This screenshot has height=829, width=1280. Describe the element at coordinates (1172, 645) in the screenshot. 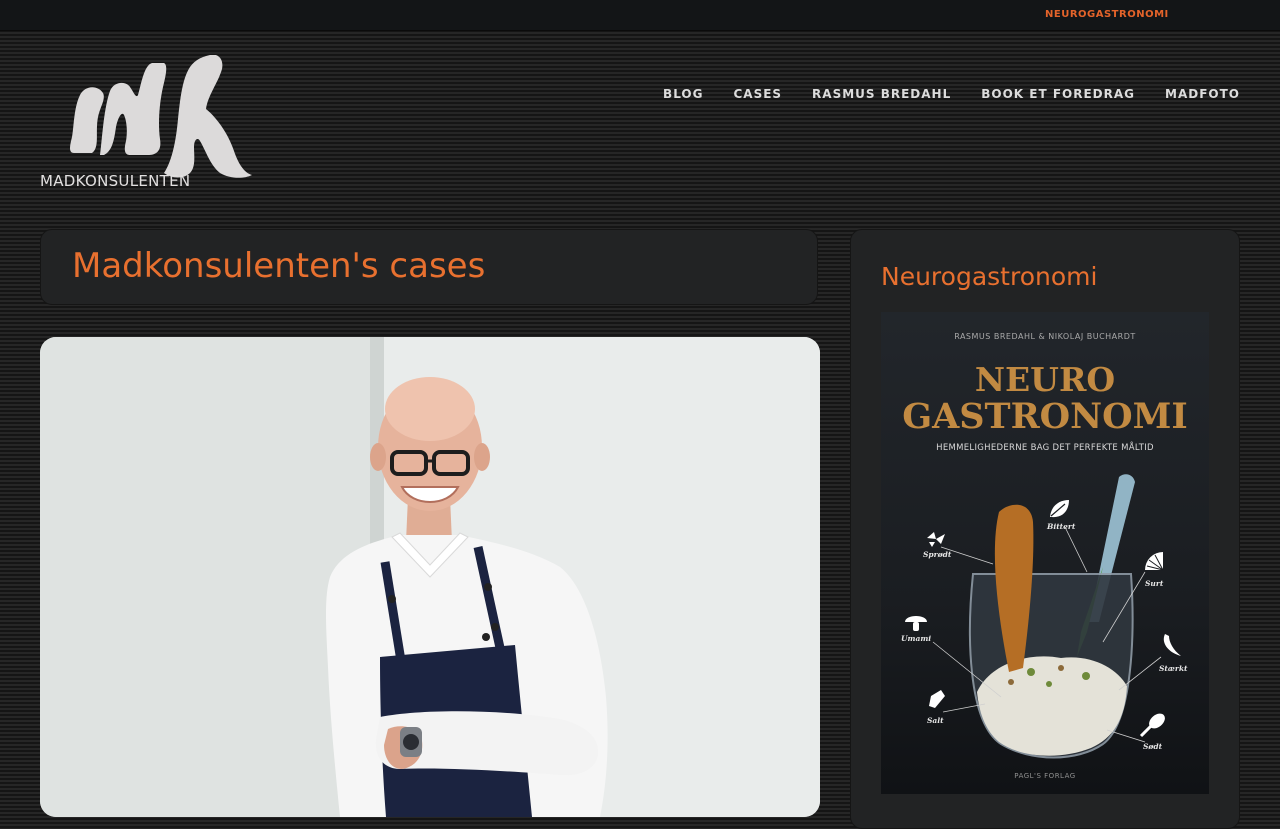

I see `chili-icon` at that location.